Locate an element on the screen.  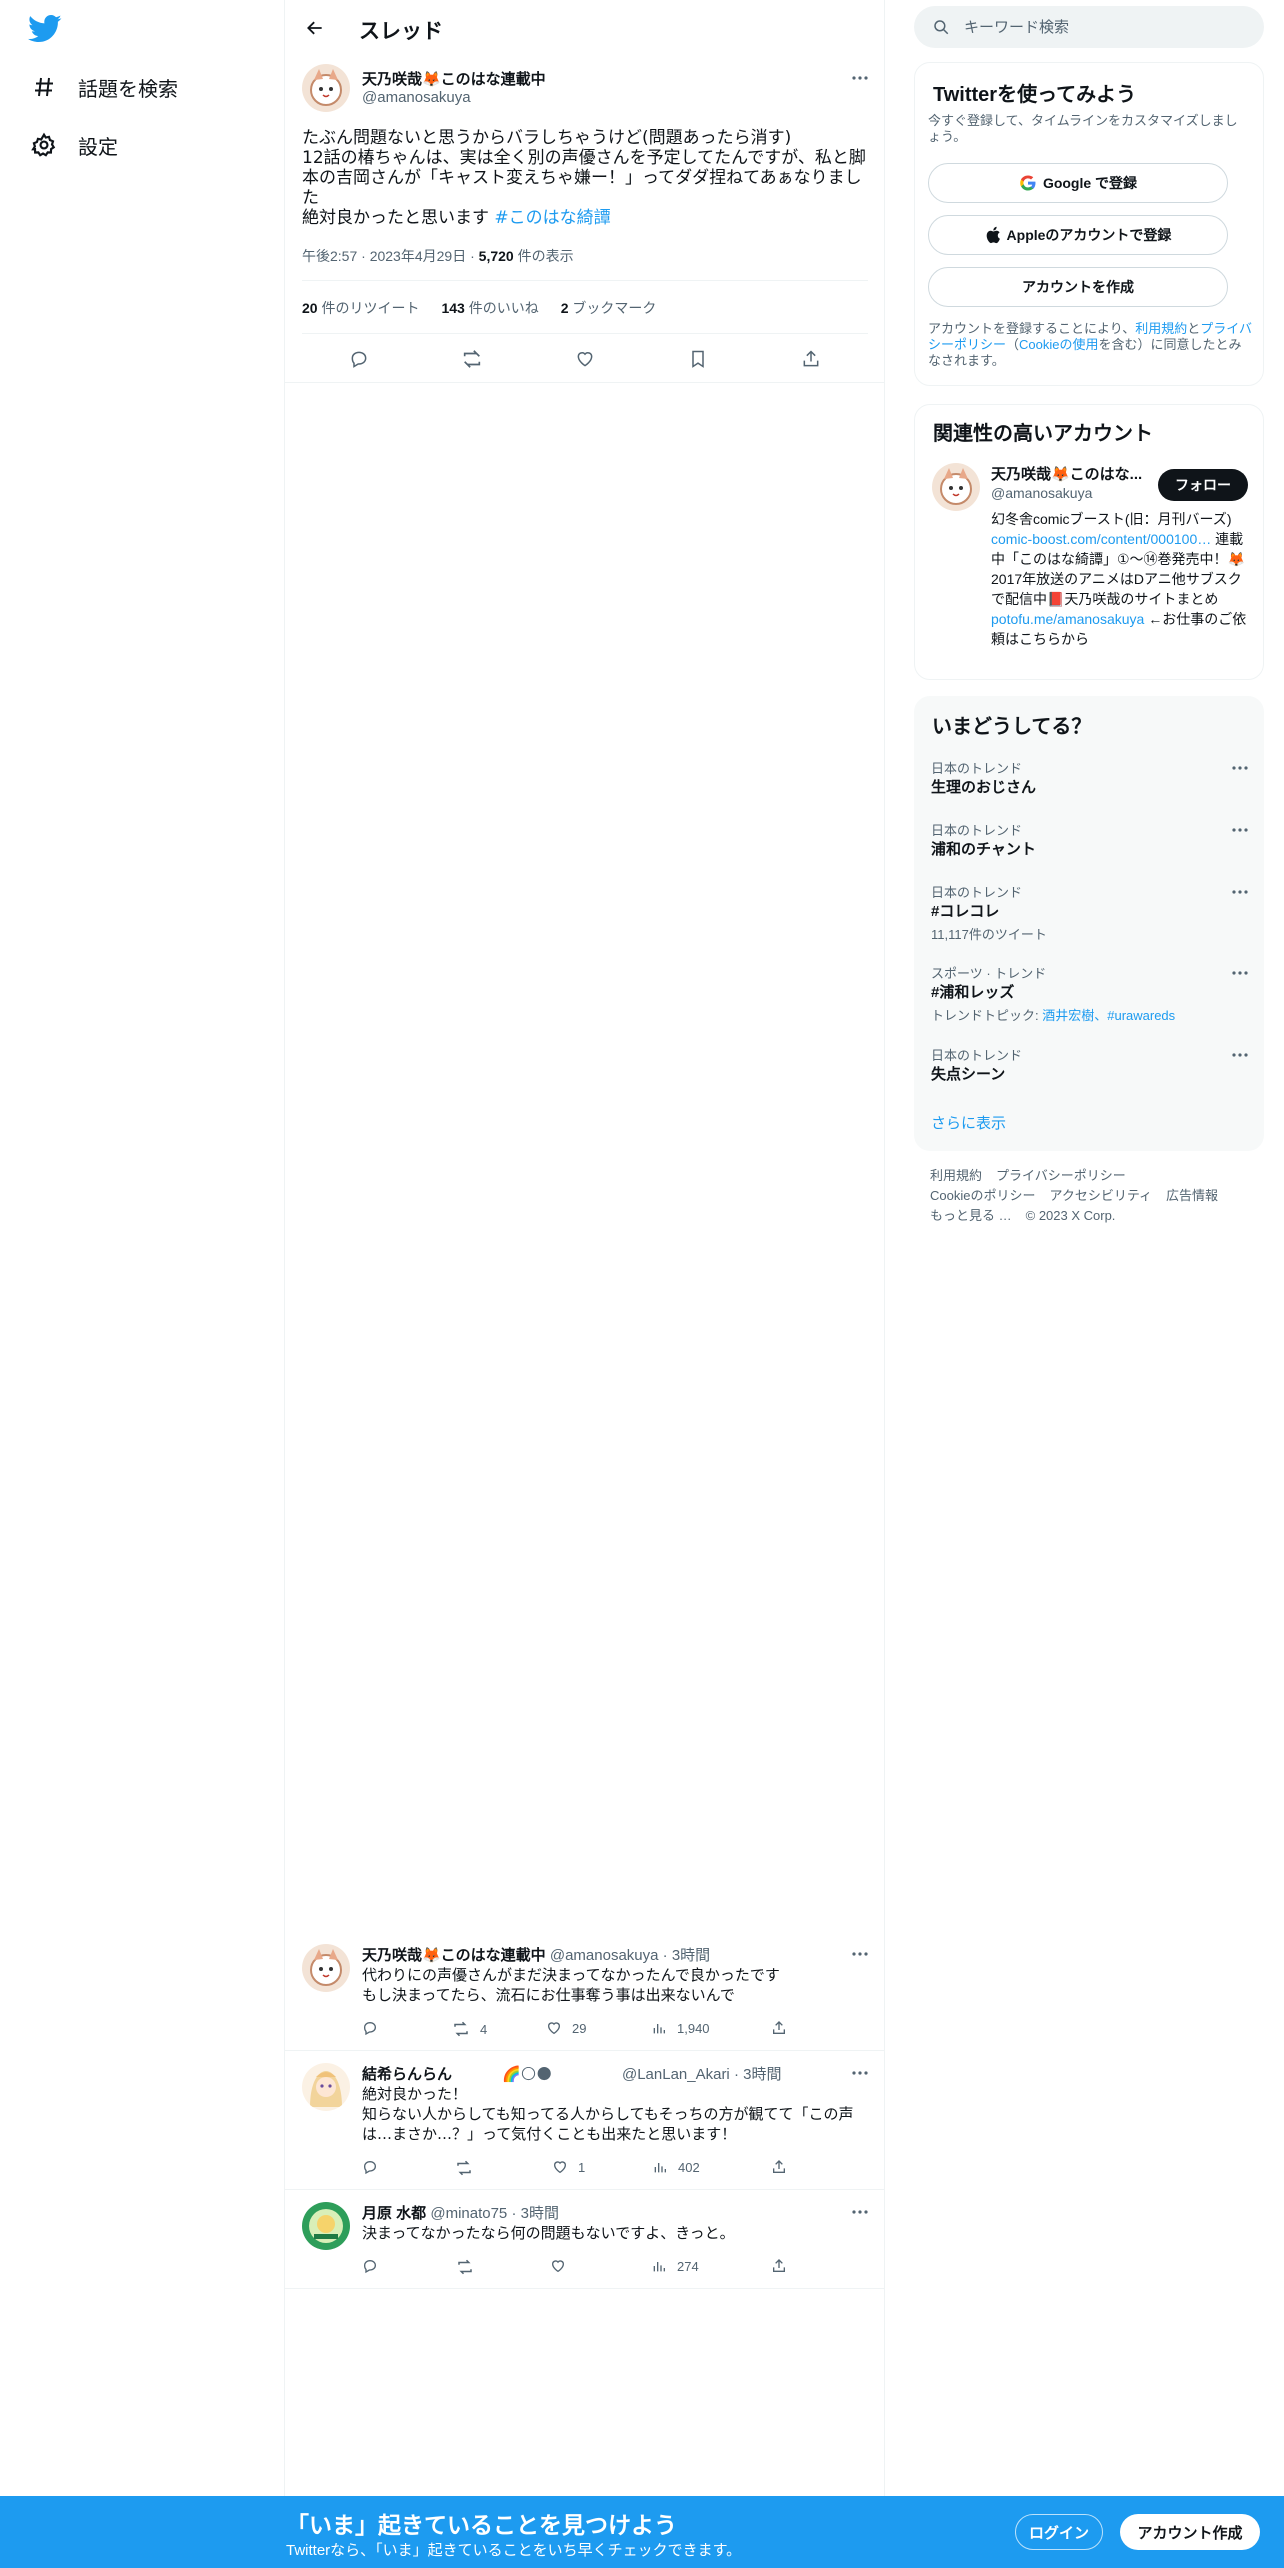
author-name: 月原 水都 is located at coordinates (394, 2213).